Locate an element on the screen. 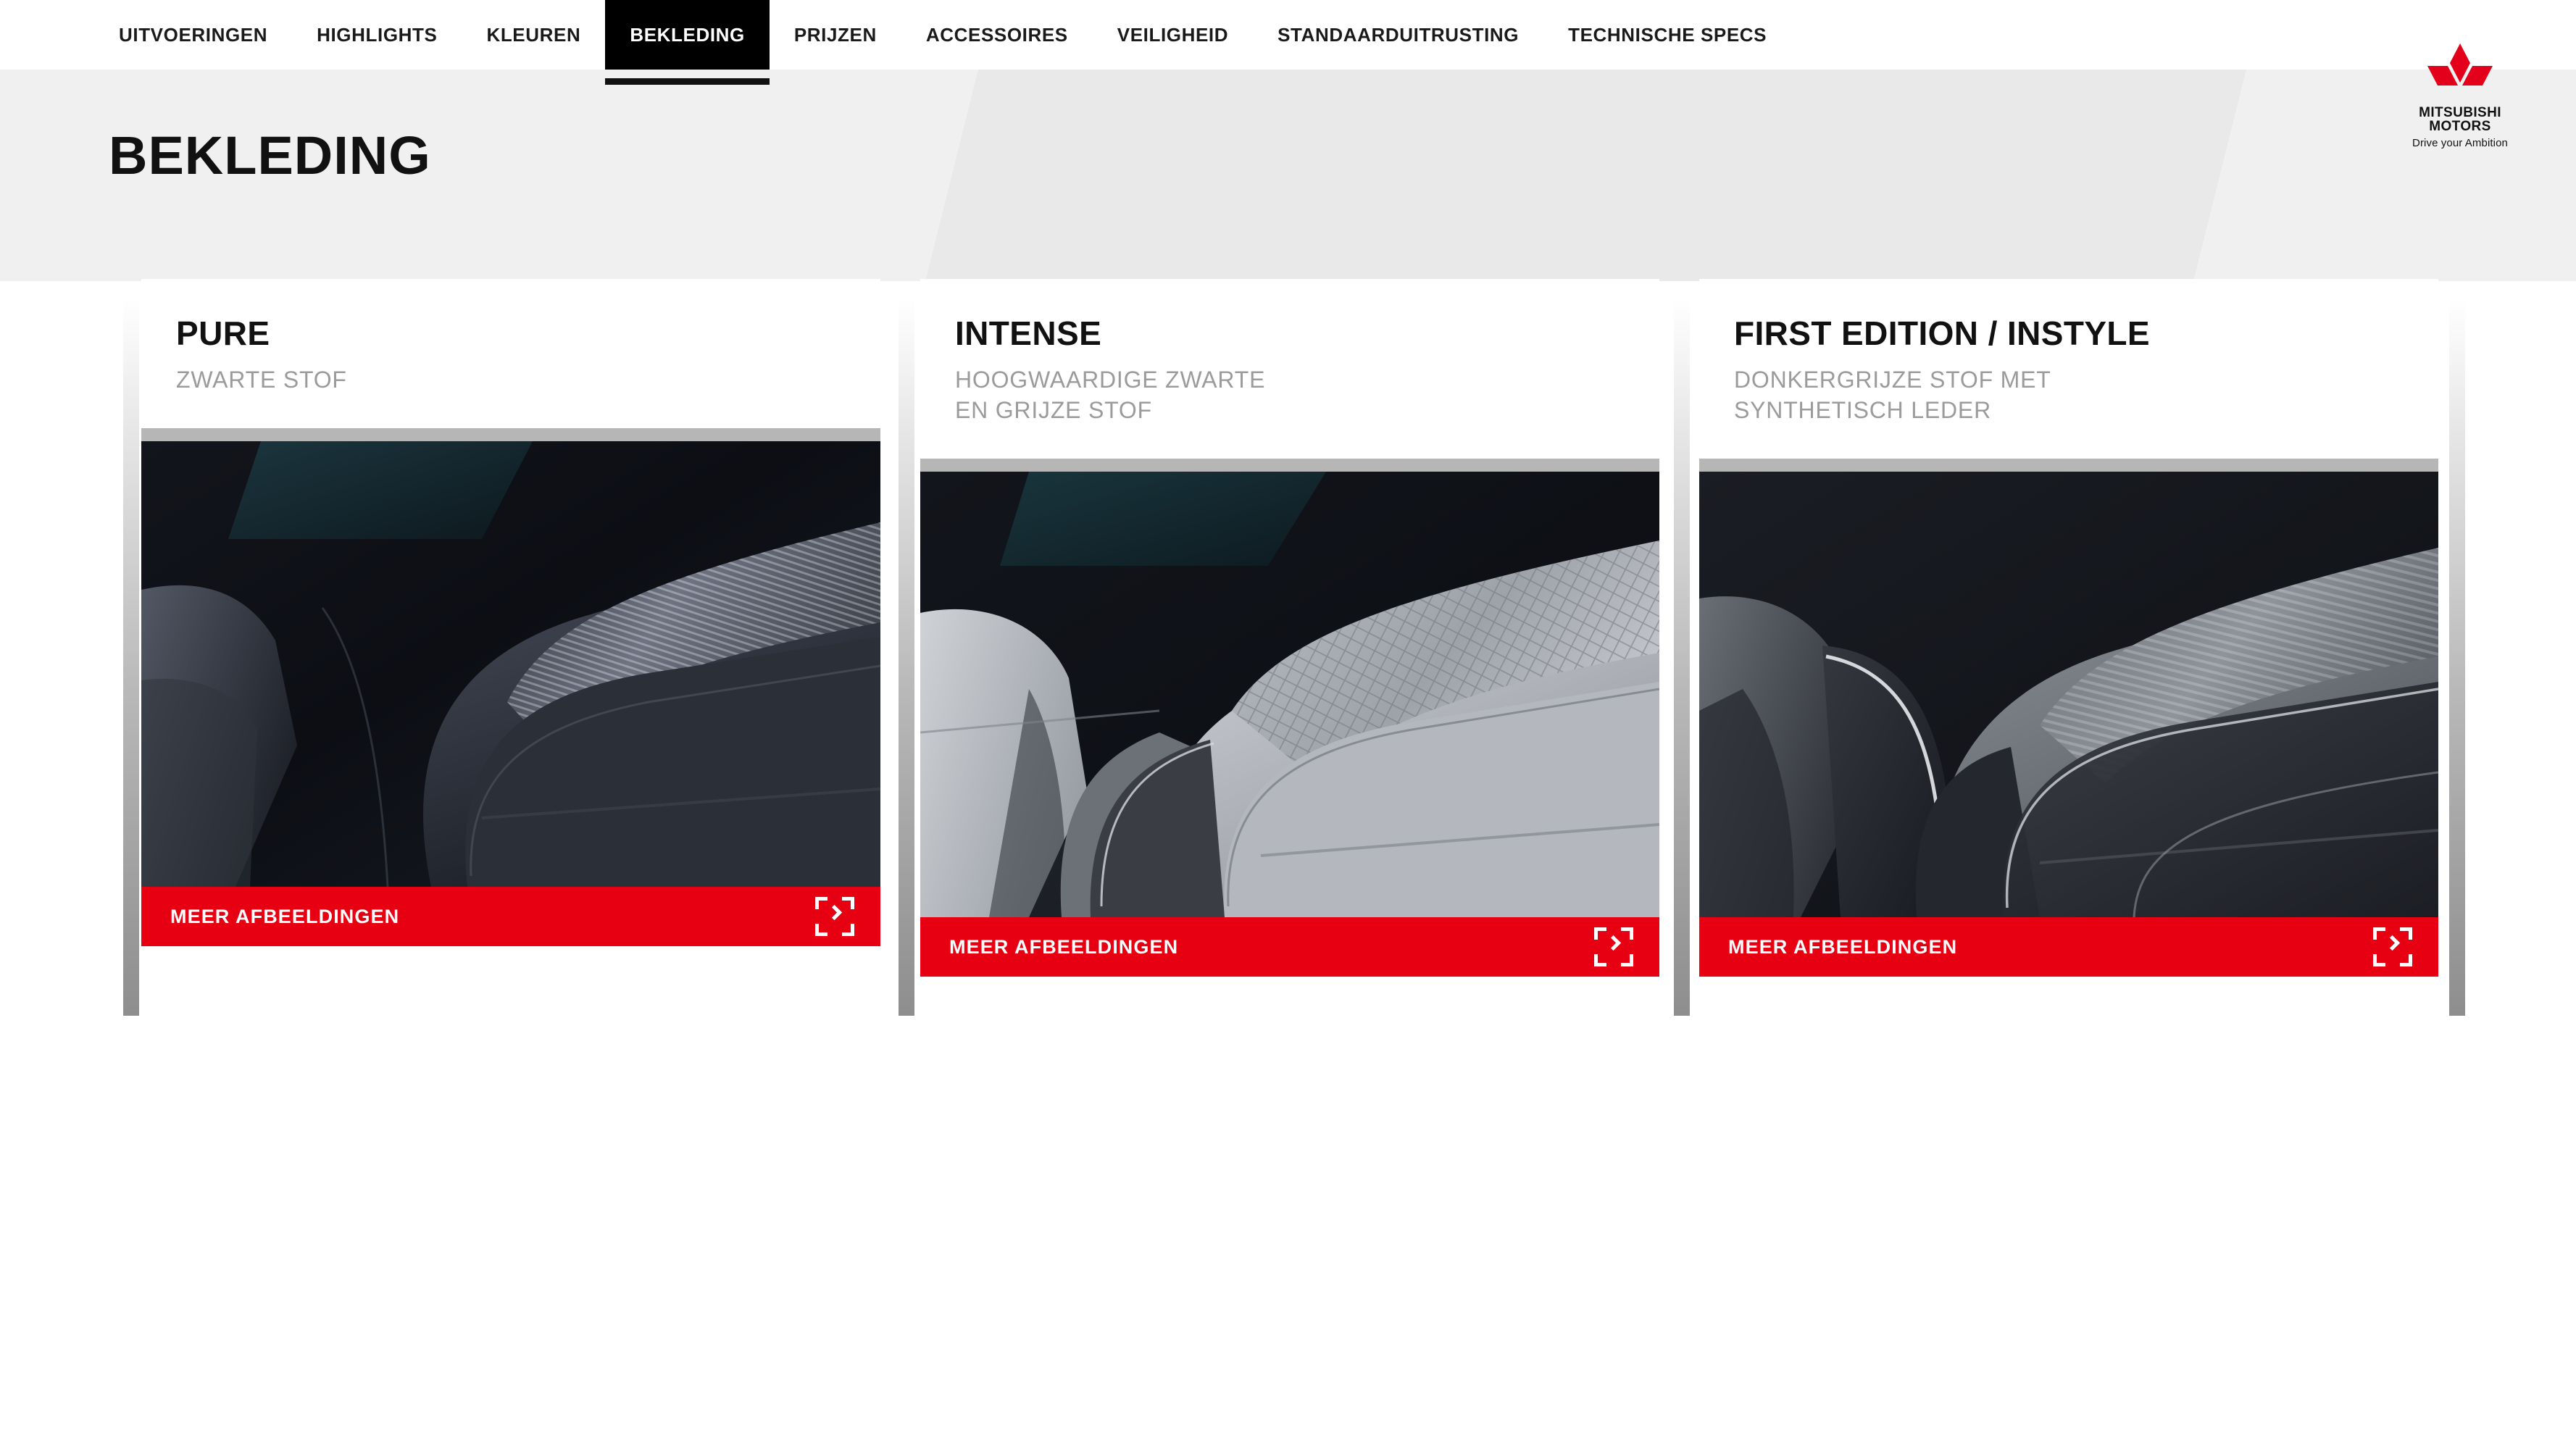 The height and width of the screenshot is (1449, 2576). card-title: FIRST EDITION / INSTYLE is located at coordinates (1942, 333).